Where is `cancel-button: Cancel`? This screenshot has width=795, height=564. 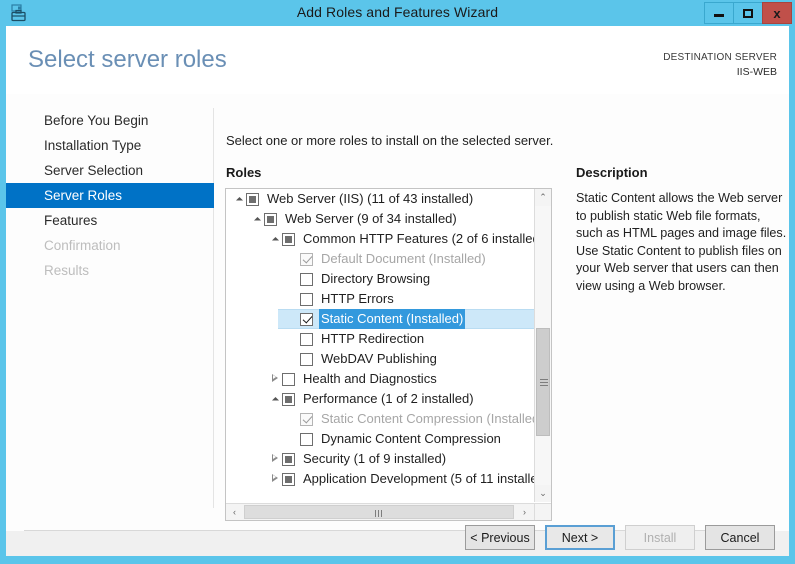
cancel-button: Cancel is located at coordinates (740, 537).